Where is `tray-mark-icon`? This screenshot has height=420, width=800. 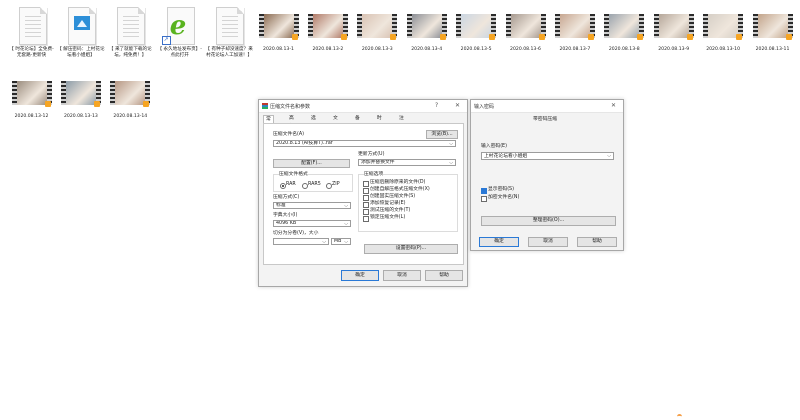 tray-mark-icon is located at coordinates (679, 417).